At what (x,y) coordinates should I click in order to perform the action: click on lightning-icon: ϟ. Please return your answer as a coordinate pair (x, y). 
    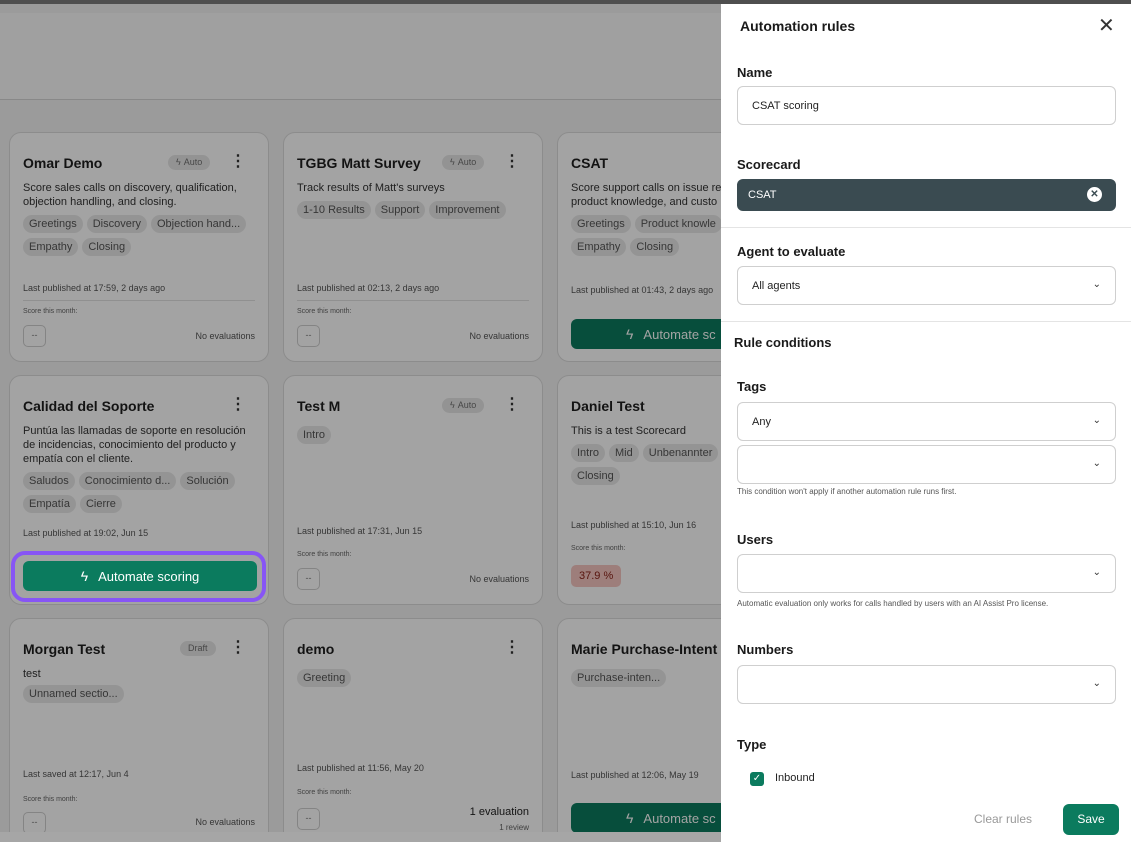
    Looking at the image, I should click on (84, 576).